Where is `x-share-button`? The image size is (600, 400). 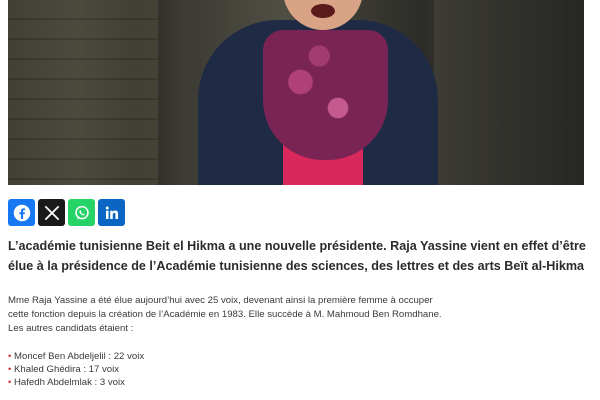 x-share-button is located at coordinates (51, 212).